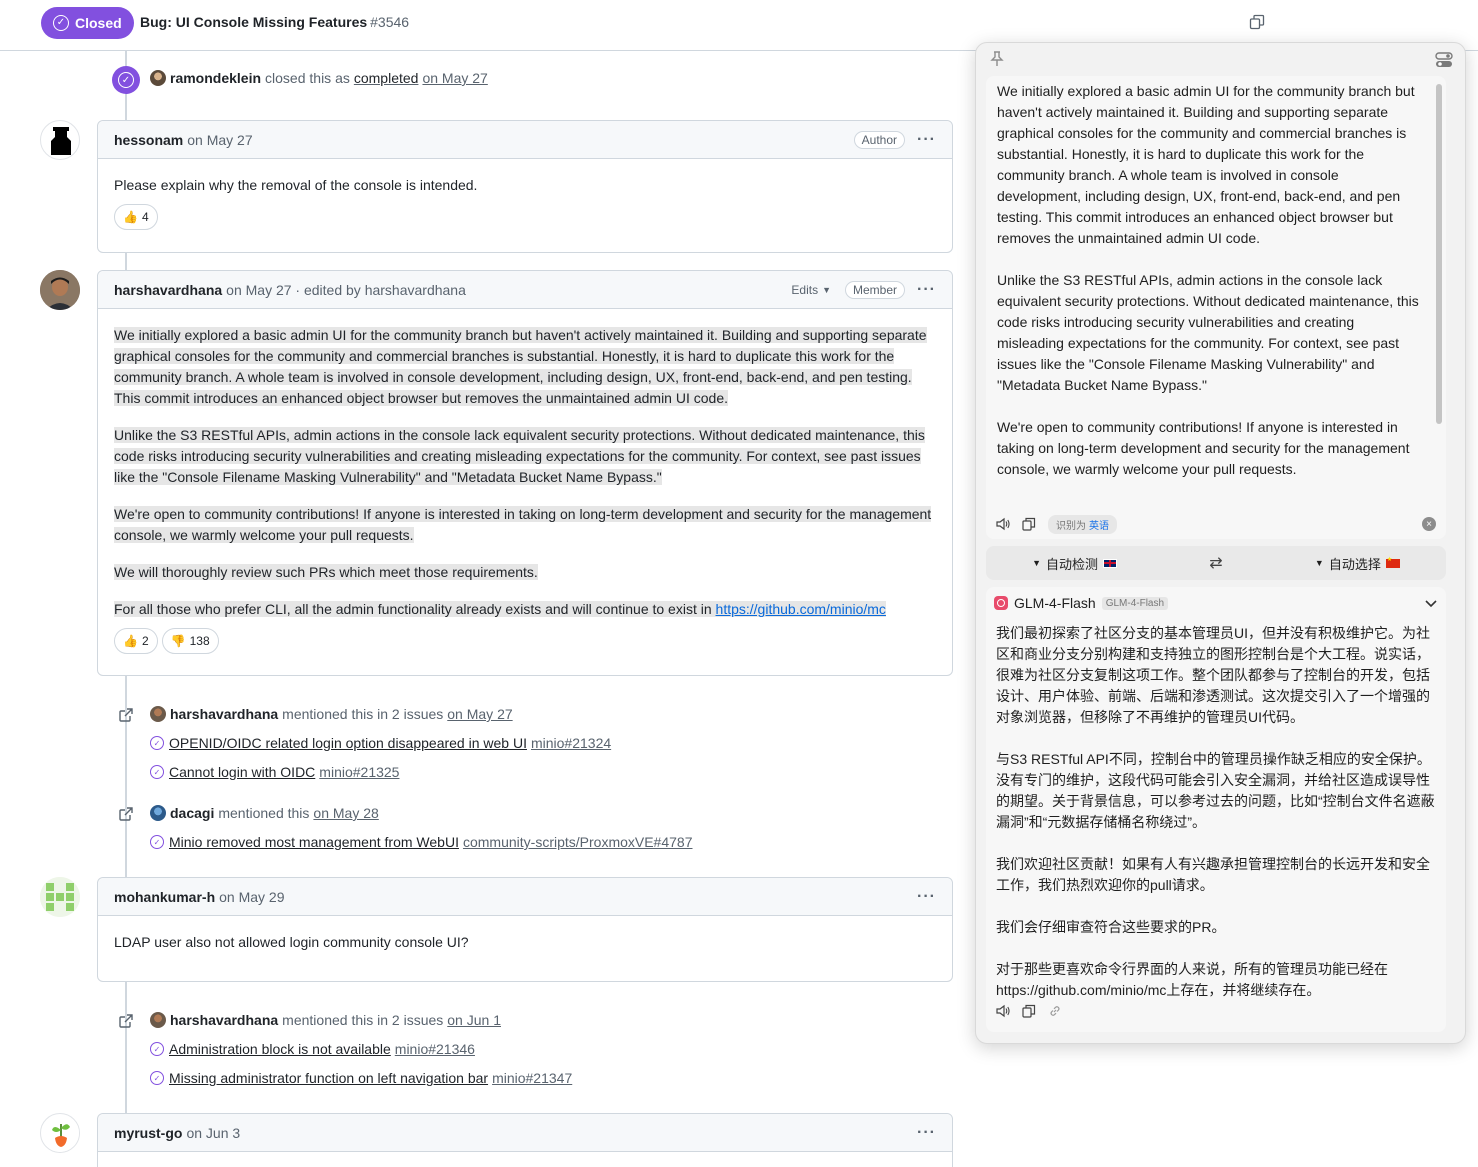 Image resolution: width=1478 pixels, height=1167 pixels. What do you see at coordinates (1392, 562) in the screenshot?
I see `china-flag-icon` at bounding box center [1392, 562].